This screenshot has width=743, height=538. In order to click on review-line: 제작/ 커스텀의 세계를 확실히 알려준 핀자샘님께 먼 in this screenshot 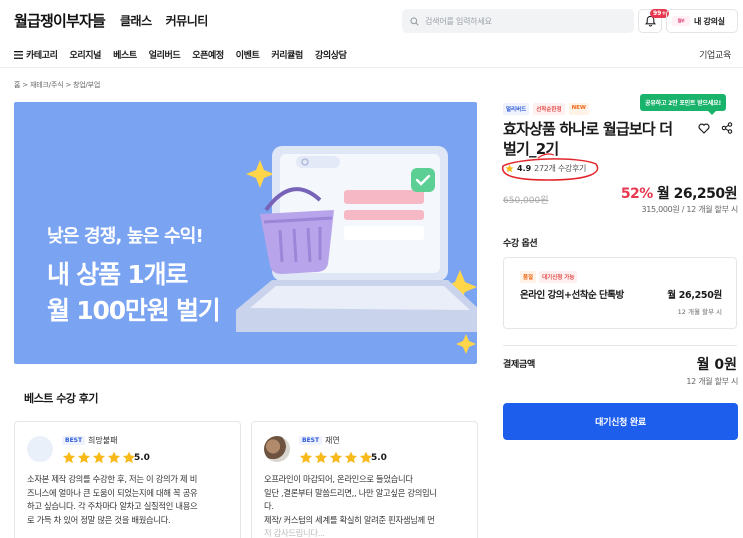, I will do `click(349, 519)`.